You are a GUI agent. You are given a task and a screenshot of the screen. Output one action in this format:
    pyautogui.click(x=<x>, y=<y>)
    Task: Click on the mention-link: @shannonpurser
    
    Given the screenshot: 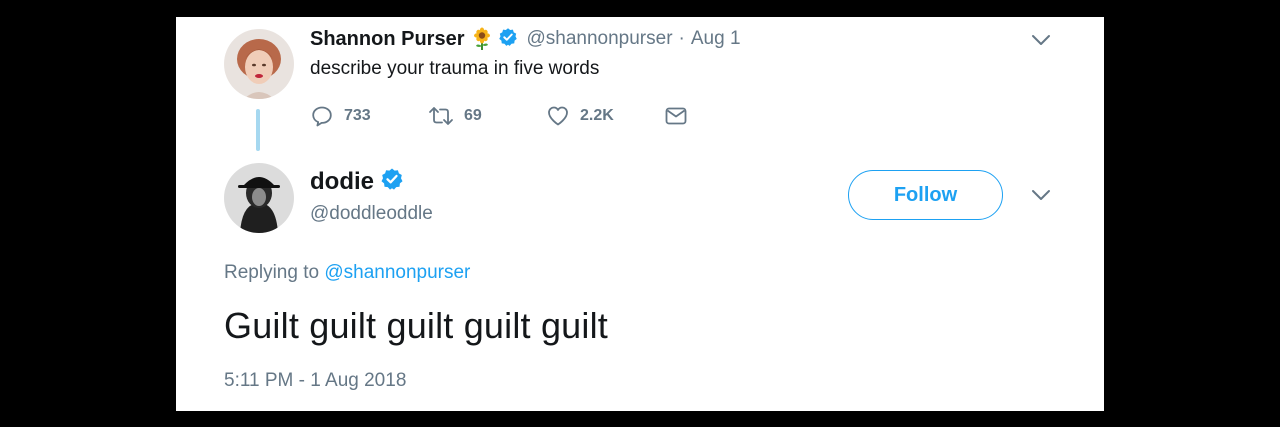 What is the action you would take?
    pyautogui.click(x=397, y=272)
    